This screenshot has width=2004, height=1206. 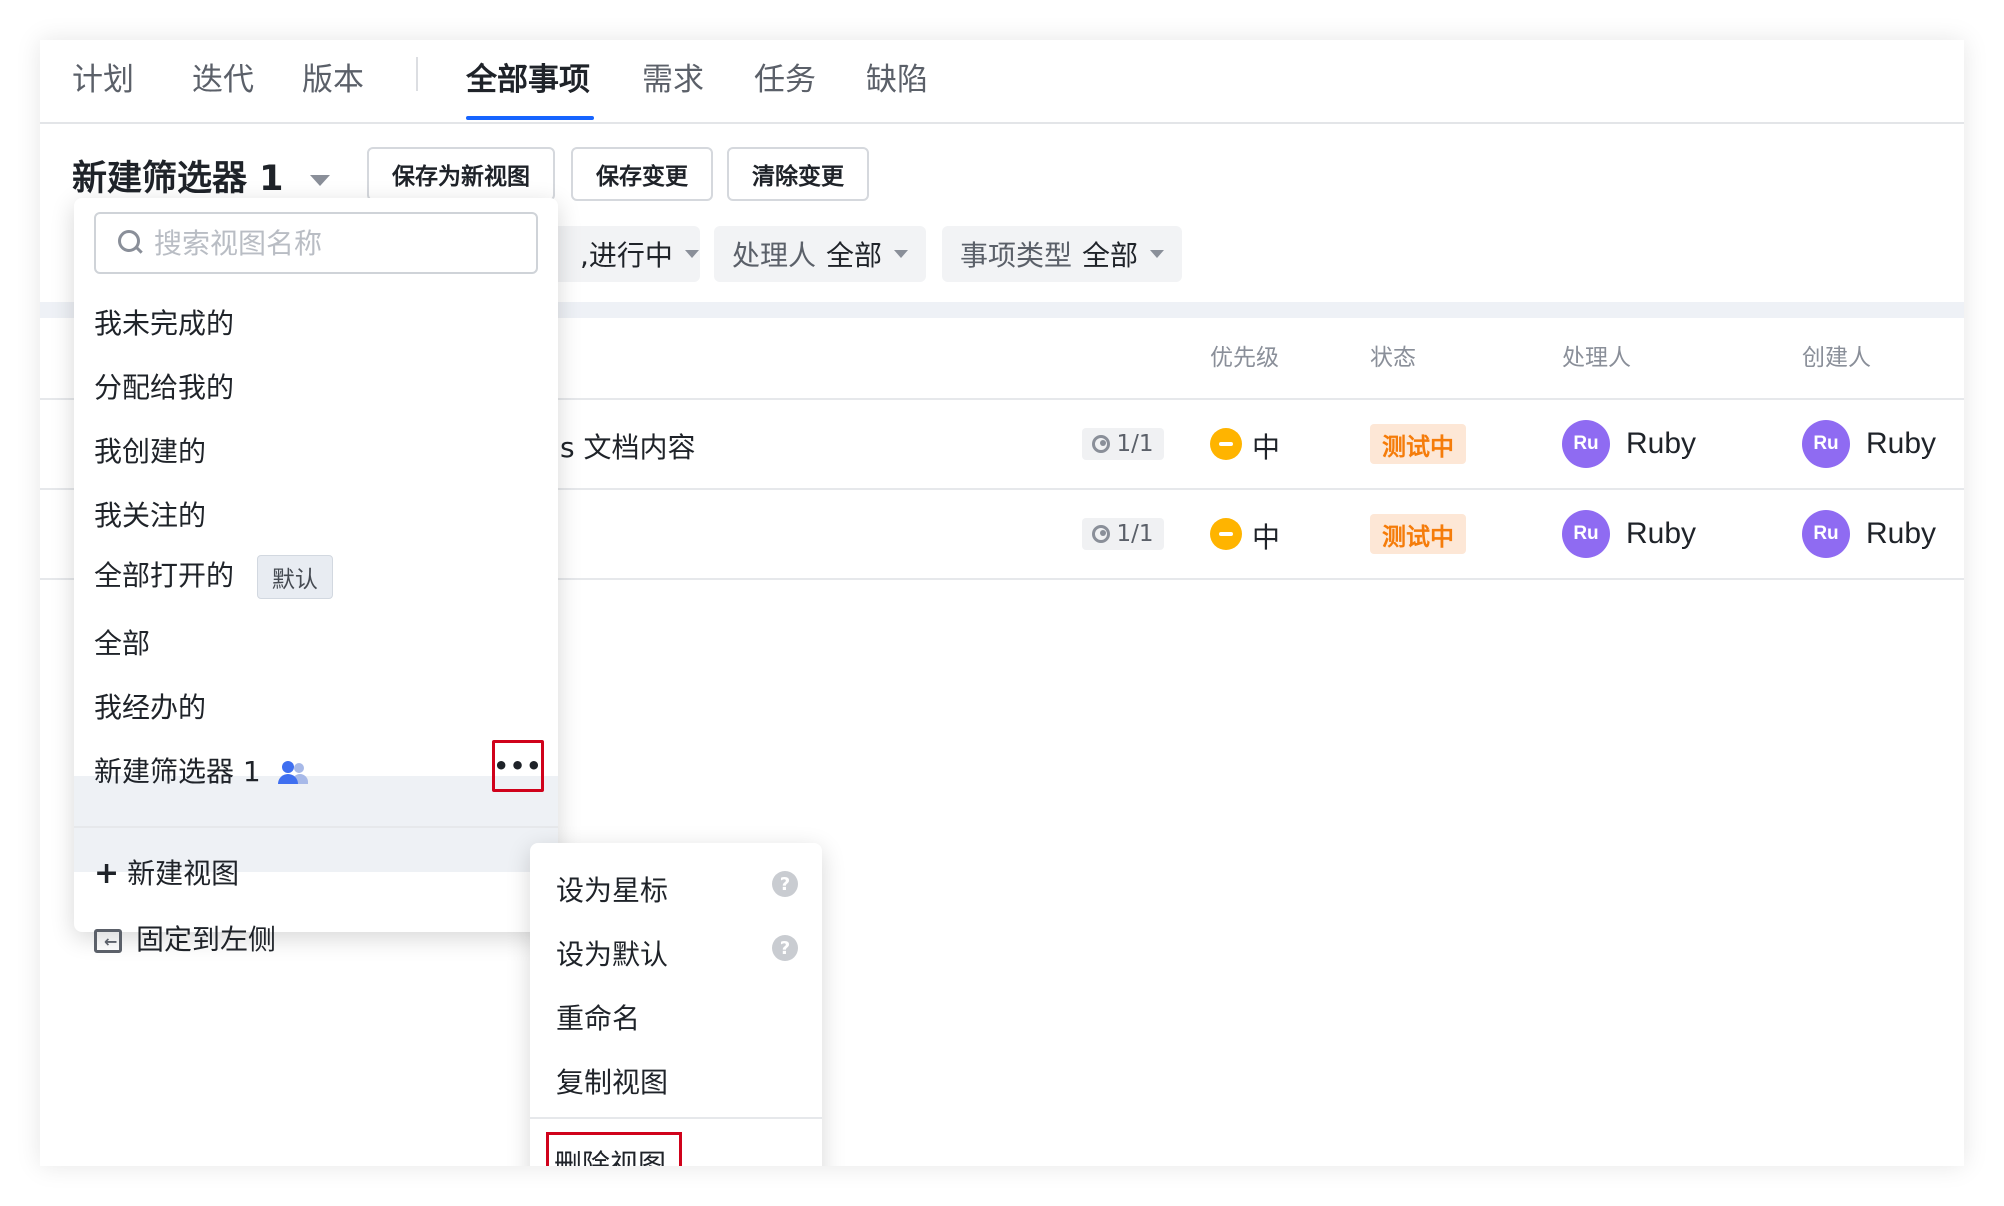 What do you see at coordinates (1110, 255) in the screenshot?
I see `item-type-filter-value: 全部` at bounding box center [1110, 255].